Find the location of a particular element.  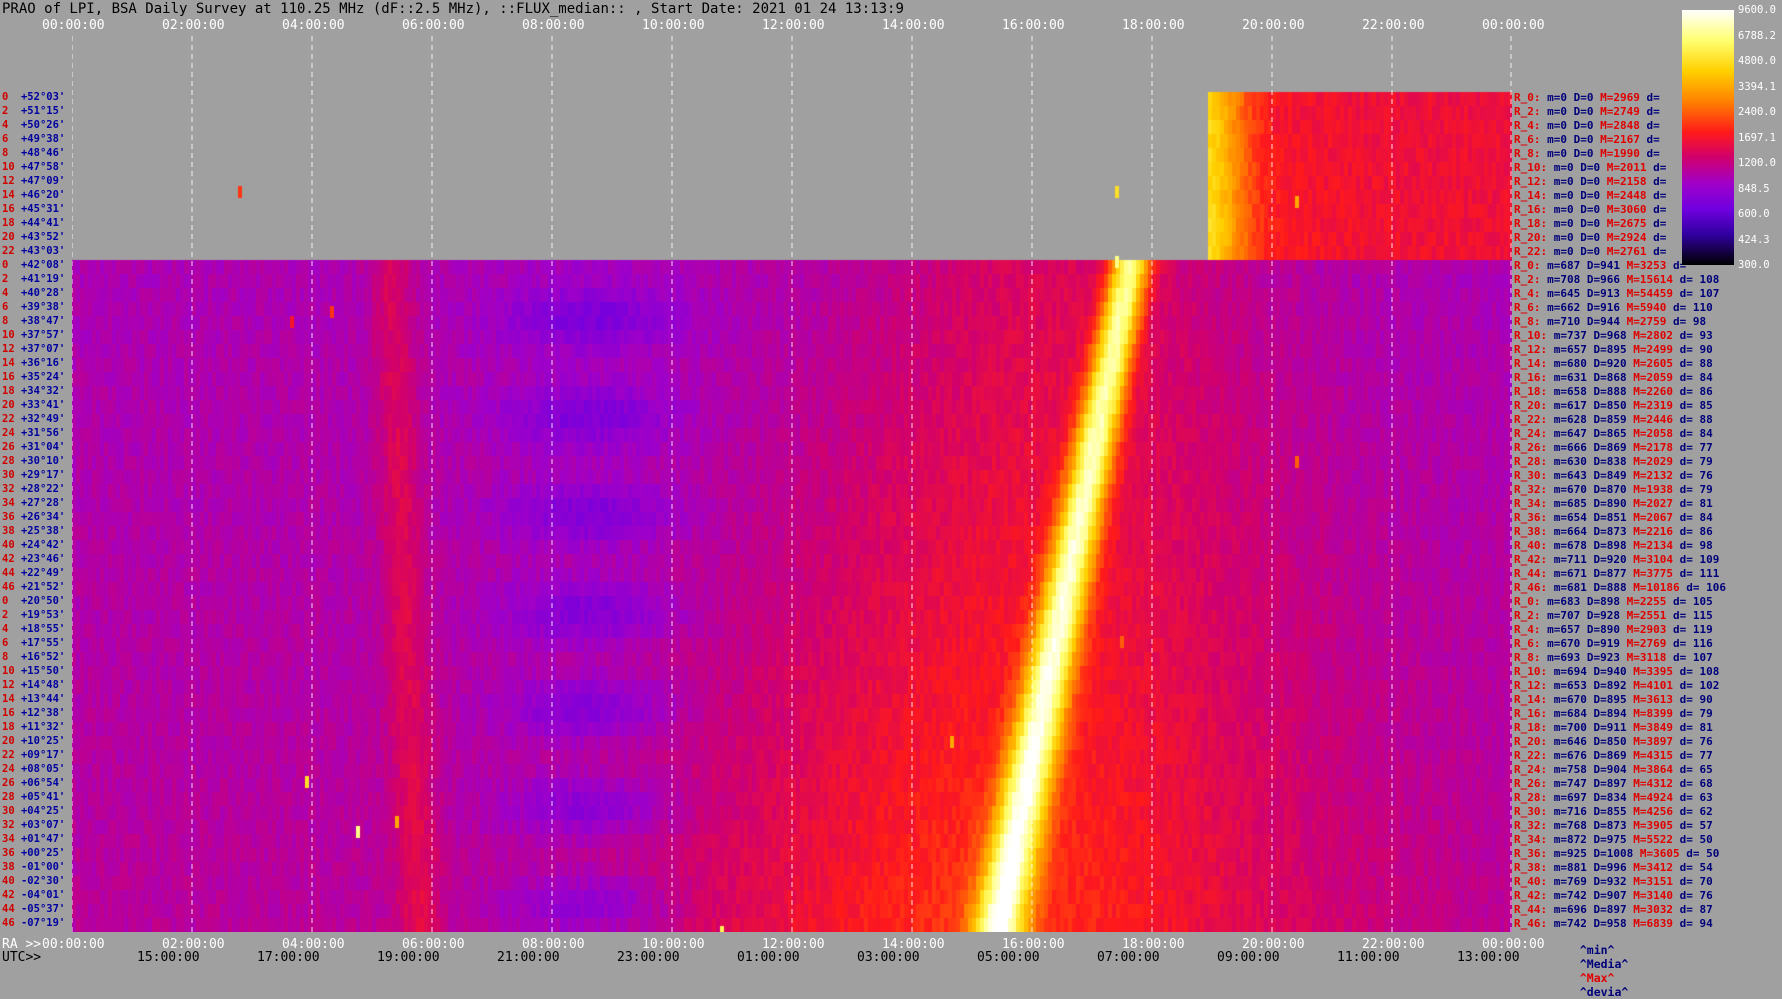

row-stat-field: d= 98 is located at coordinates (1696, 545).